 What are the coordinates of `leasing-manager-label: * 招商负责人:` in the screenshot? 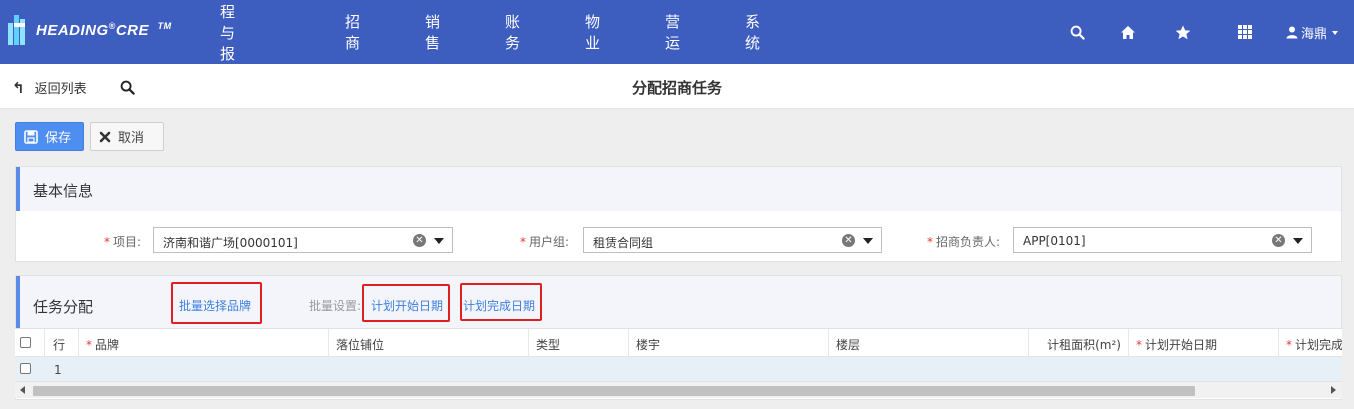 It's located at (964, 242).